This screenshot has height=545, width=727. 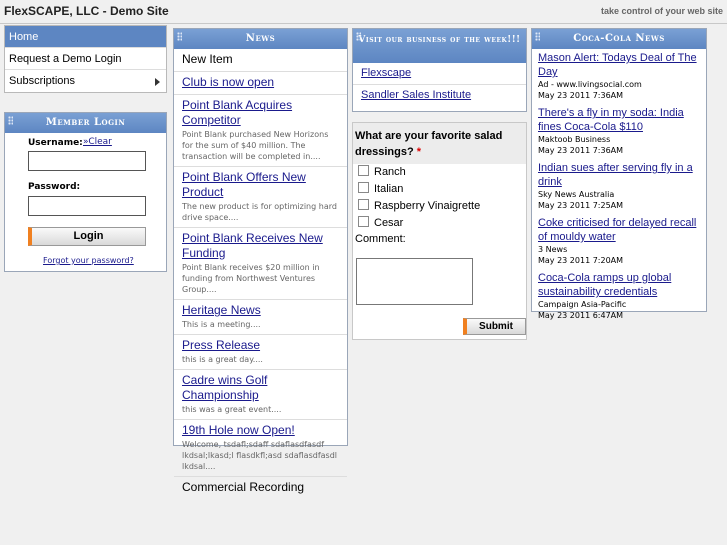 What do you see at coordinates (221, 345) in the screenshot?
I see `news-item-link: Press Release` at bounding box center [221, 345].